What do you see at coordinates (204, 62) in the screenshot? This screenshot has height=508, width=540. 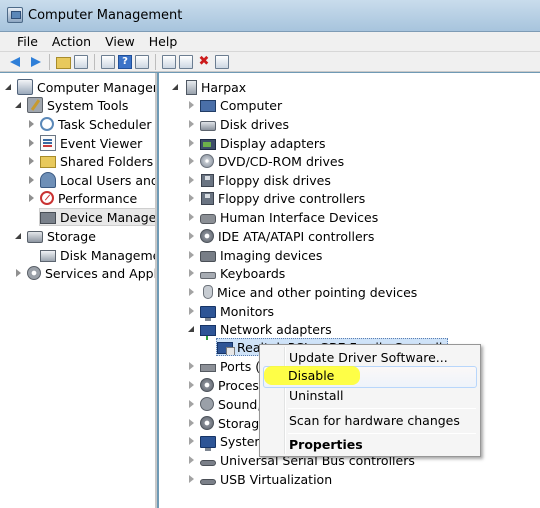 I see `uninstall-x-icon: ✖` at bounding box center [204, 62].